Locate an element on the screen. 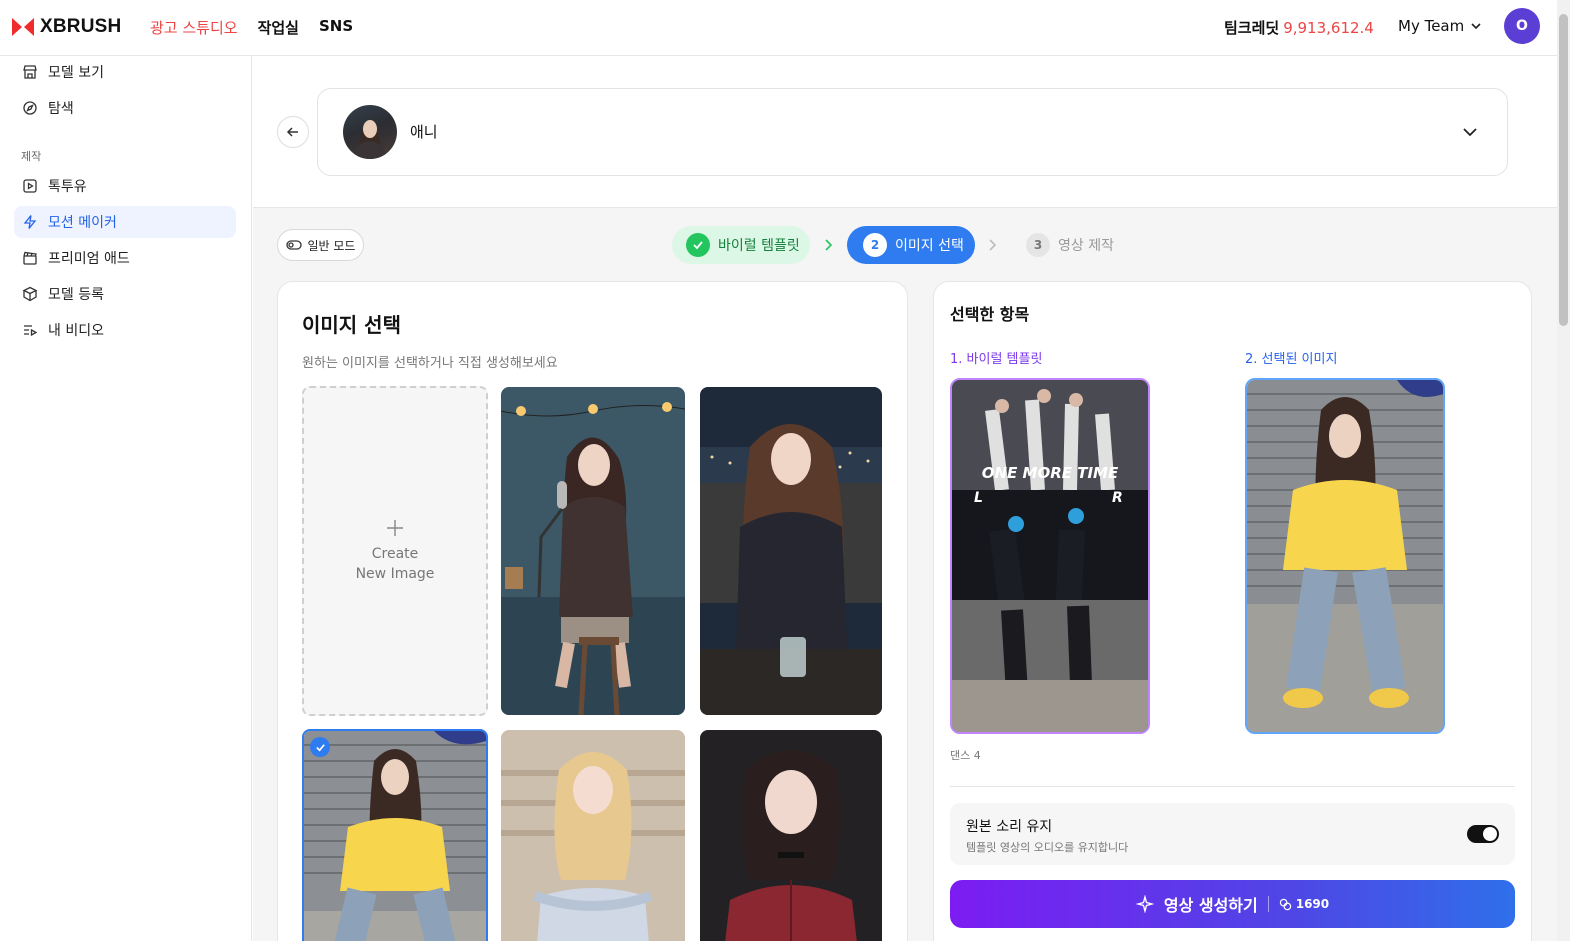 Image resolution: width=1570 pixels, height=941 pixels. template-caption: 댄스 4 is located at coordinates (965, 755).